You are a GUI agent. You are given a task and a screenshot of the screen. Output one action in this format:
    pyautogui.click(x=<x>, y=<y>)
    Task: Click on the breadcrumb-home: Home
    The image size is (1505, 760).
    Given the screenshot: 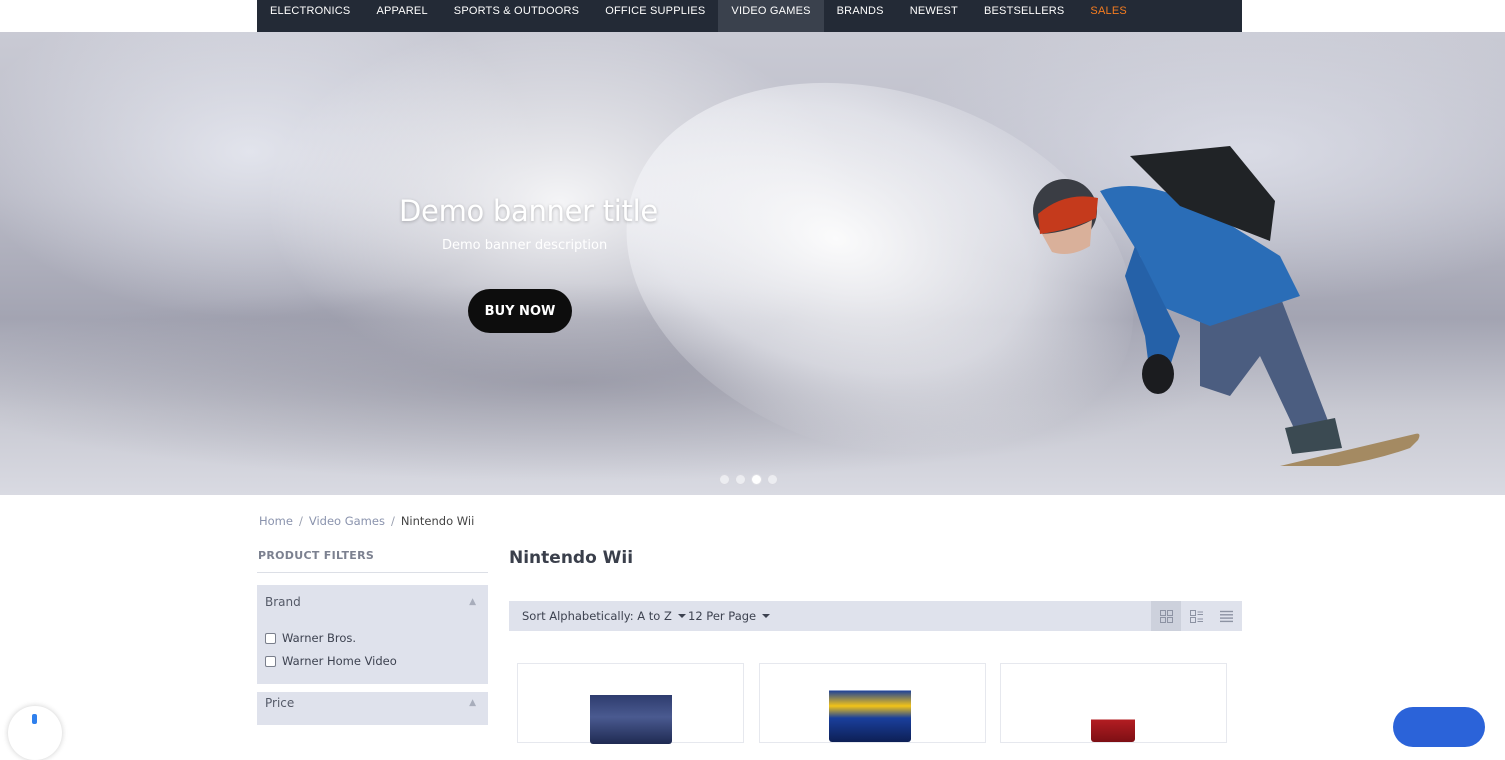 What is the action you would take?
    pyautogui.click(x=276, y=521)
    